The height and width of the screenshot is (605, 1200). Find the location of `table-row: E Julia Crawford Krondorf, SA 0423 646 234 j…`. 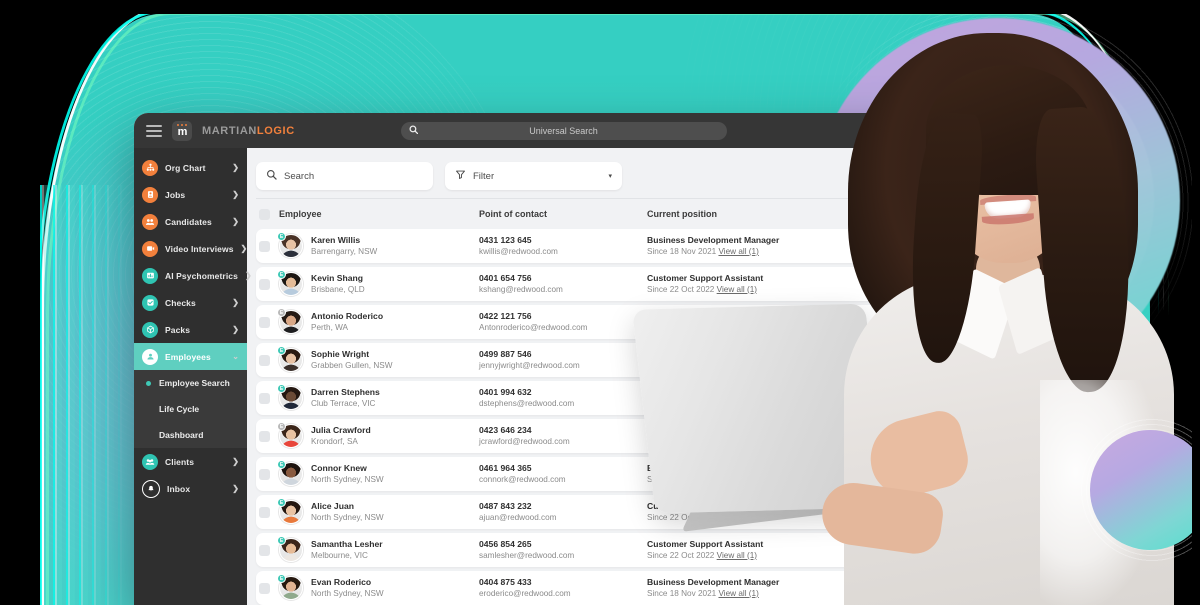

table-row: E Julia Crawford Krondorf, SA 0423 646 234 j… is located at coordinates (625, 436).